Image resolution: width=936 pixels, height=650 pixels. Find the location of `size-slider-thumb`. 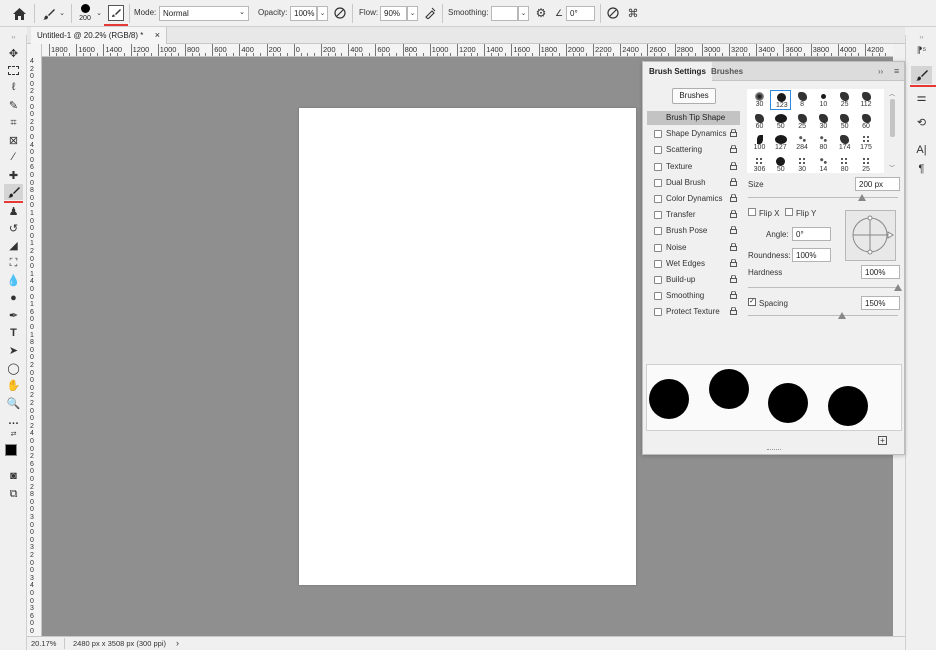

size-slider-thumb is located at coordinates (862, 197).